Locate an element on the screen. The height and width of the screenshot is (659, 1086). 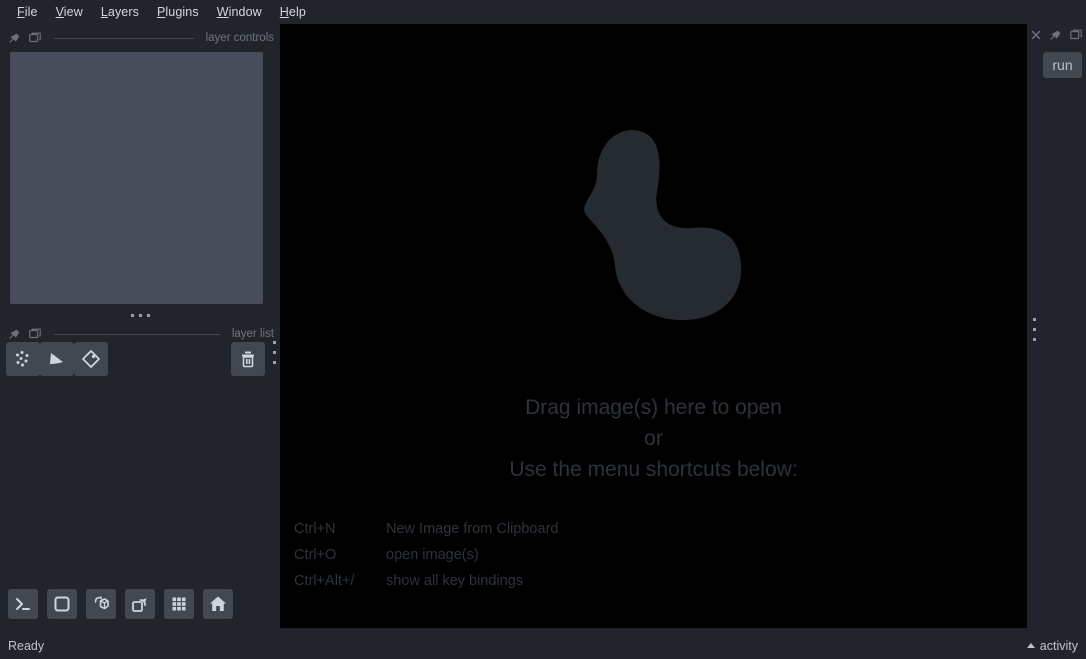
points-icon is located at coordinates (22, 359).